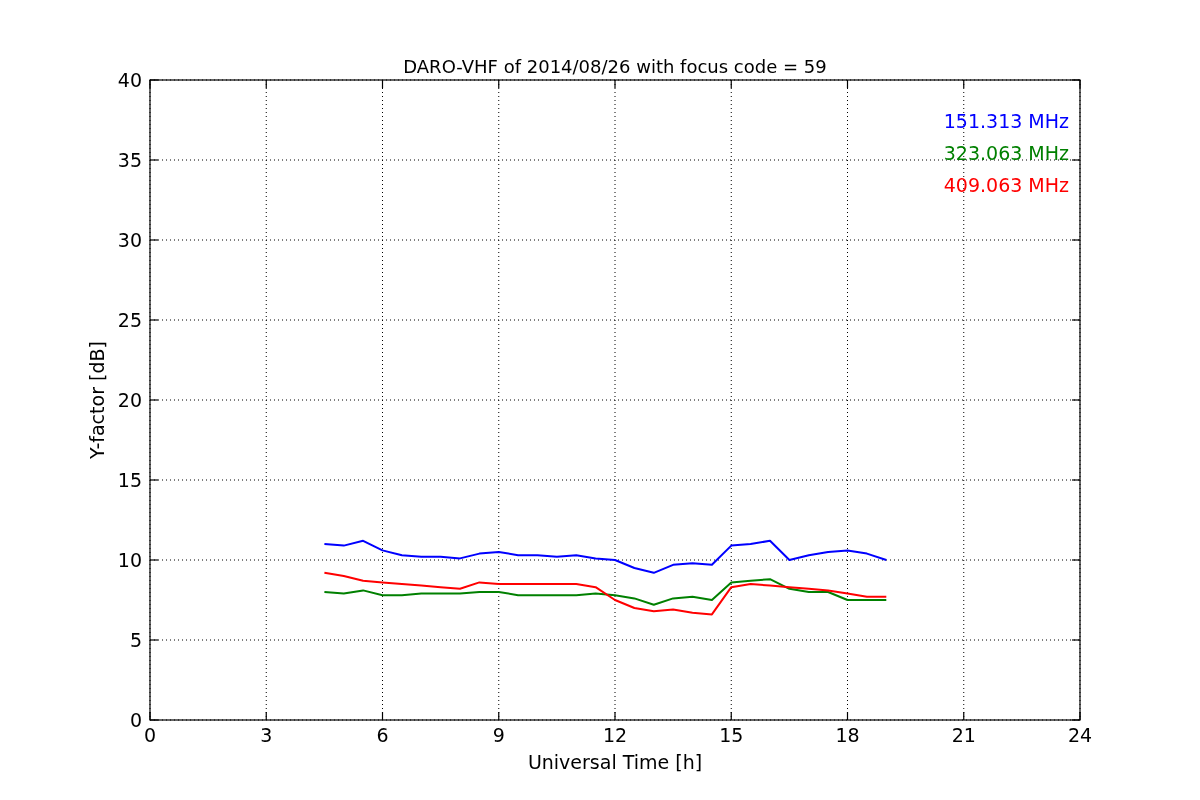 This screenshot has width=1200, height=800. Describe the element at coordinates (129, 80) in the screenshot. I see `tick-label: 40` at that location.